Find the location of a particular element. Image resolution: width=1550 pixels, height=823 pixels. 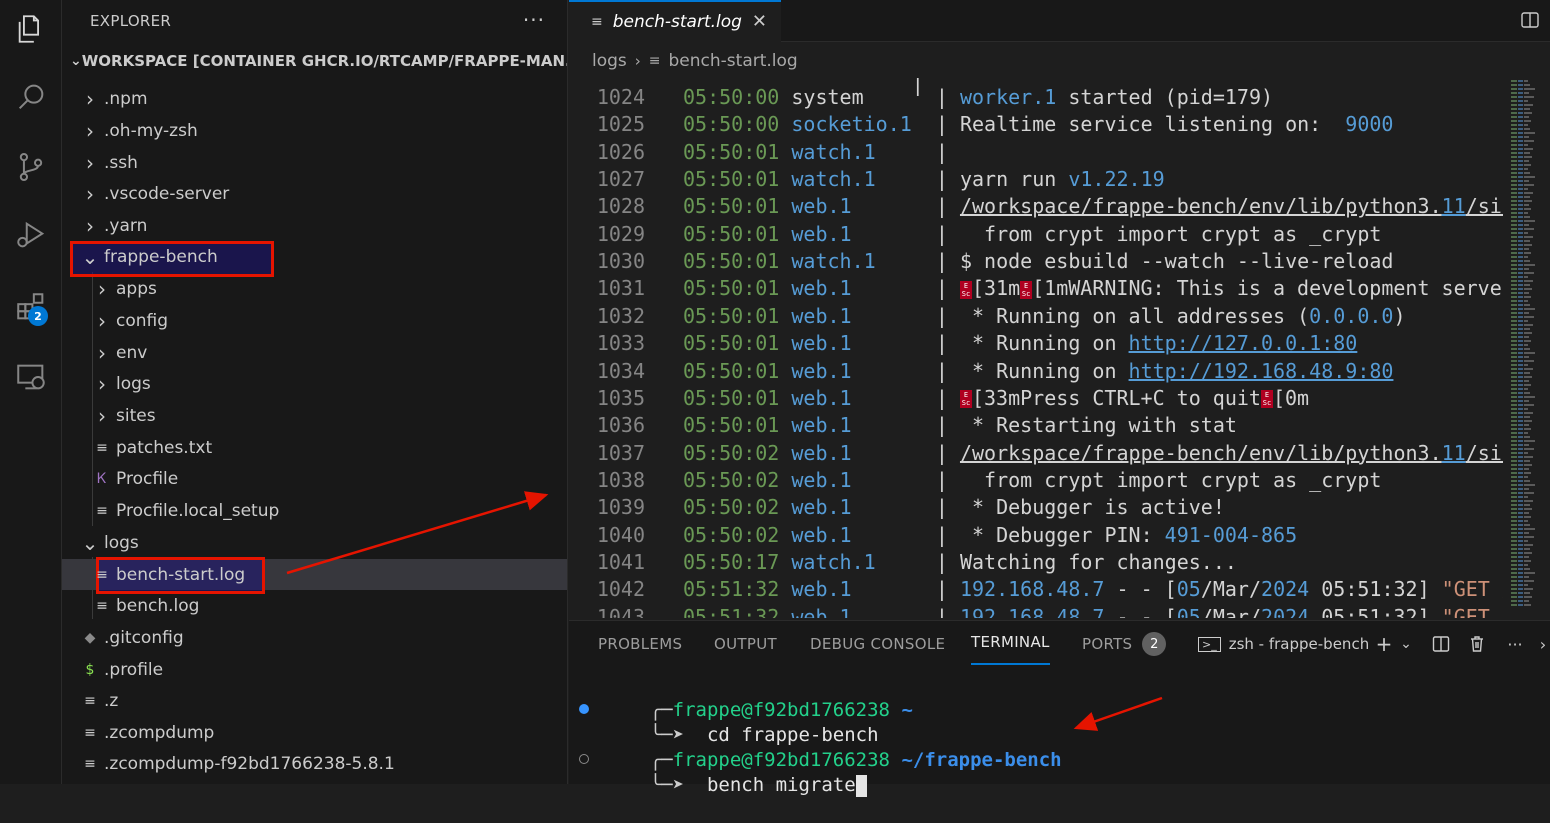

tree-item: › .oh-my-zsh is located at coordinates (314, 130).